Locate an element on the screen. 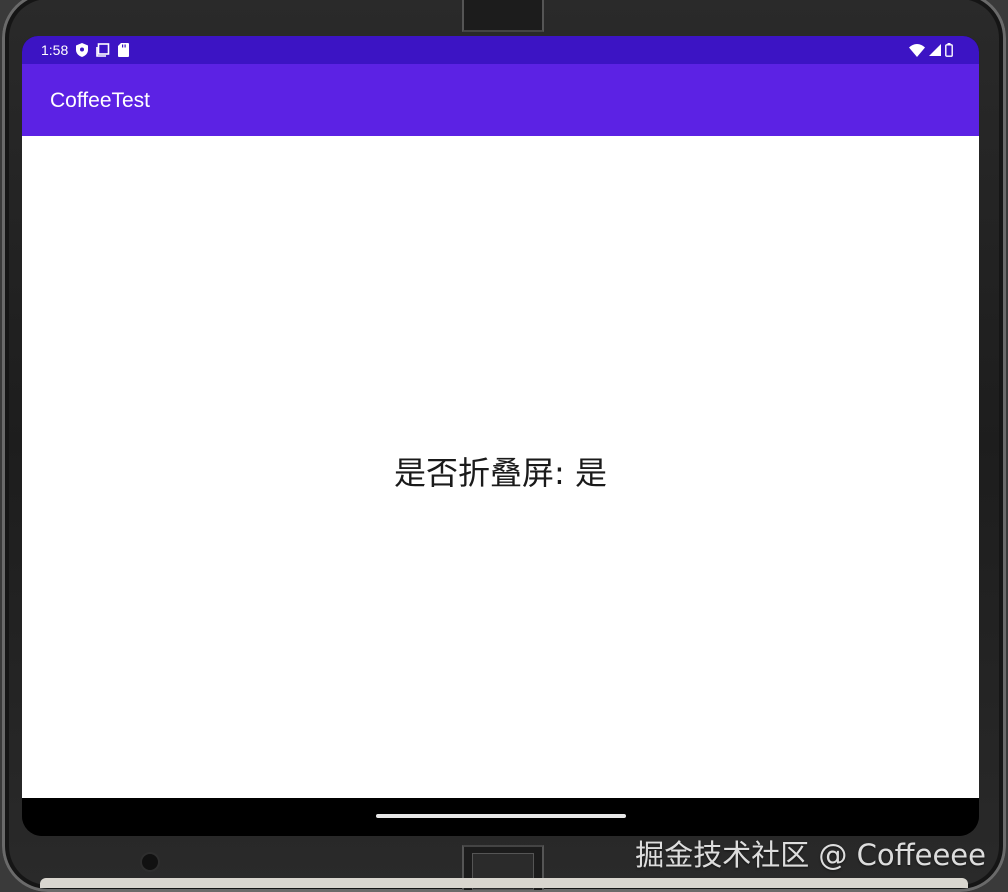  battery-icon is located at coordinates (949, 50).